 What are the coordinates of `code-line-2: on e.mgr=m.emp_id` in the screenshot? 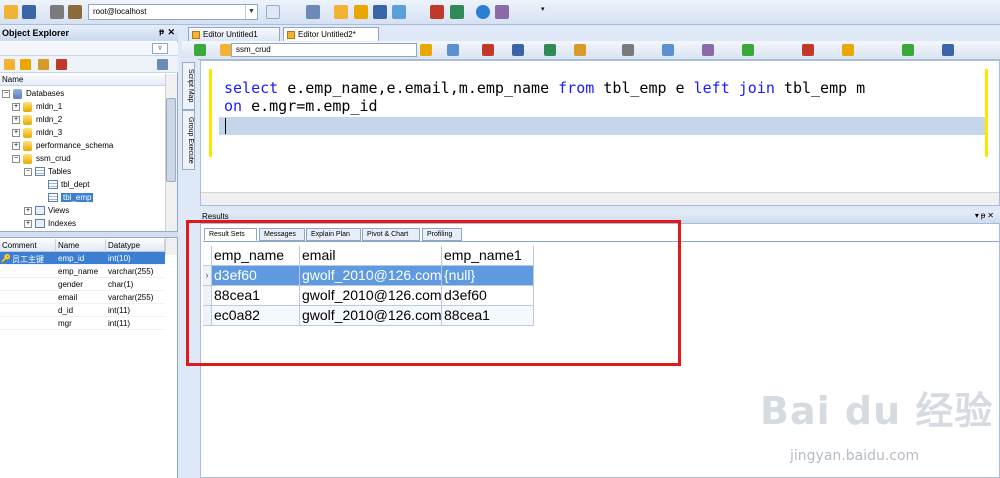 It's located at (544, 106).